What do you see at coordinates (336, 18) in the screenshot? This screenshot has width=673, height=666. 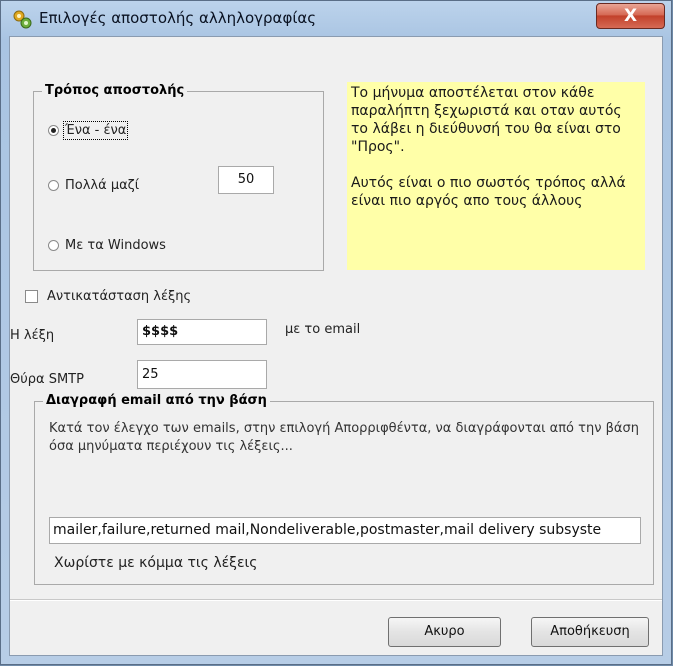 I see `title-bar: Επιλογές αποστολής αλληλογραφίας X` at bounding box center [336, 18].